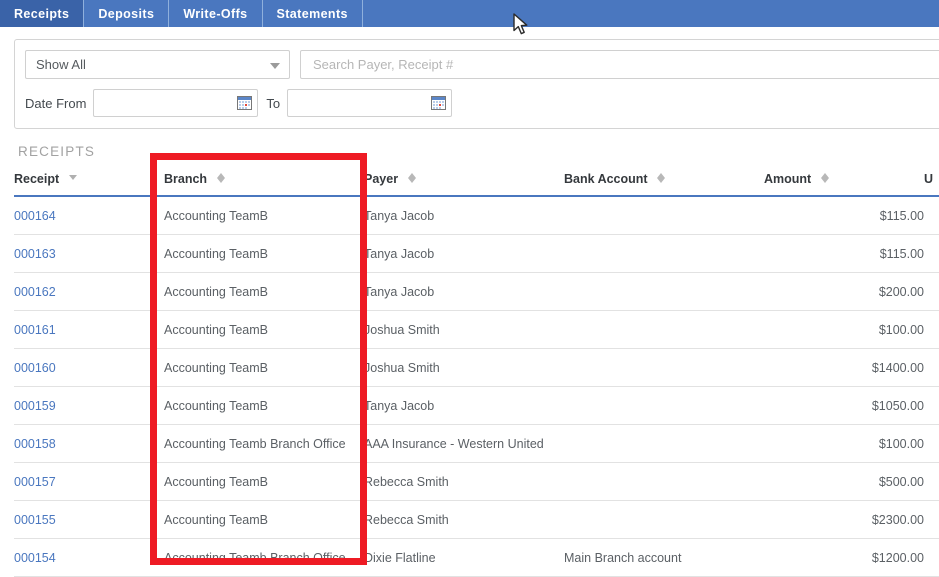 The height and width of the screenshot is (577, 939). Describe the element at coordinates (127, 13) in the screenshot. I see `tab-deposits: Deposits` at that location.